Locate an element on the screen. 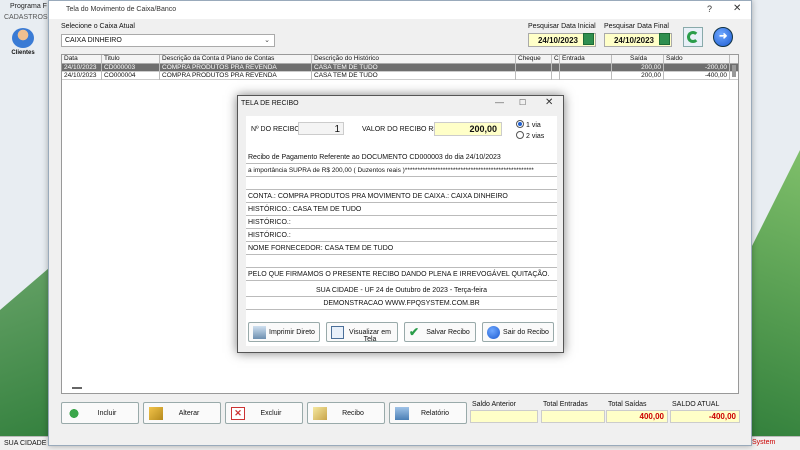 The height and width of the screenshot is (450, 800). total-entradas-label: Total Entradas is located at coordinates (565, 404).